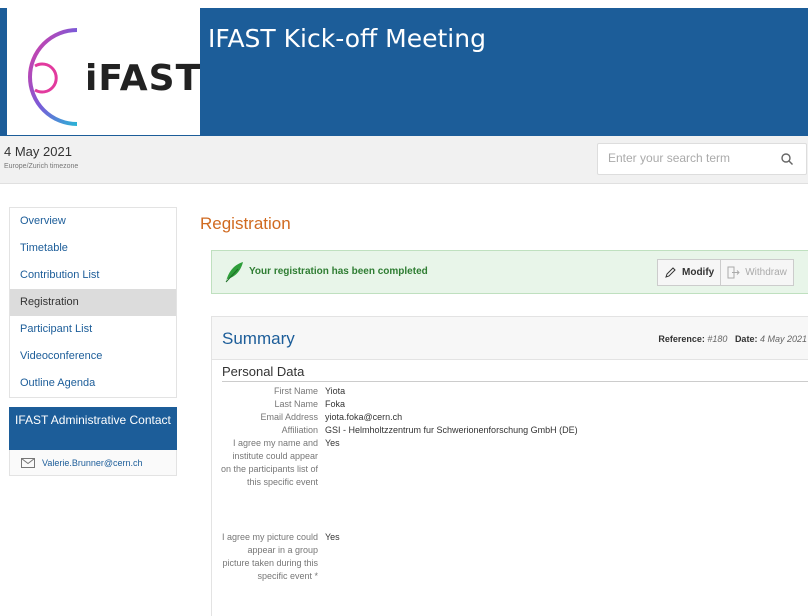  Describe the element at coordinates (404, 160) in the screenshot. I see `date-bar: 4 May 2021 Europe/Zurich timezone` at that location.